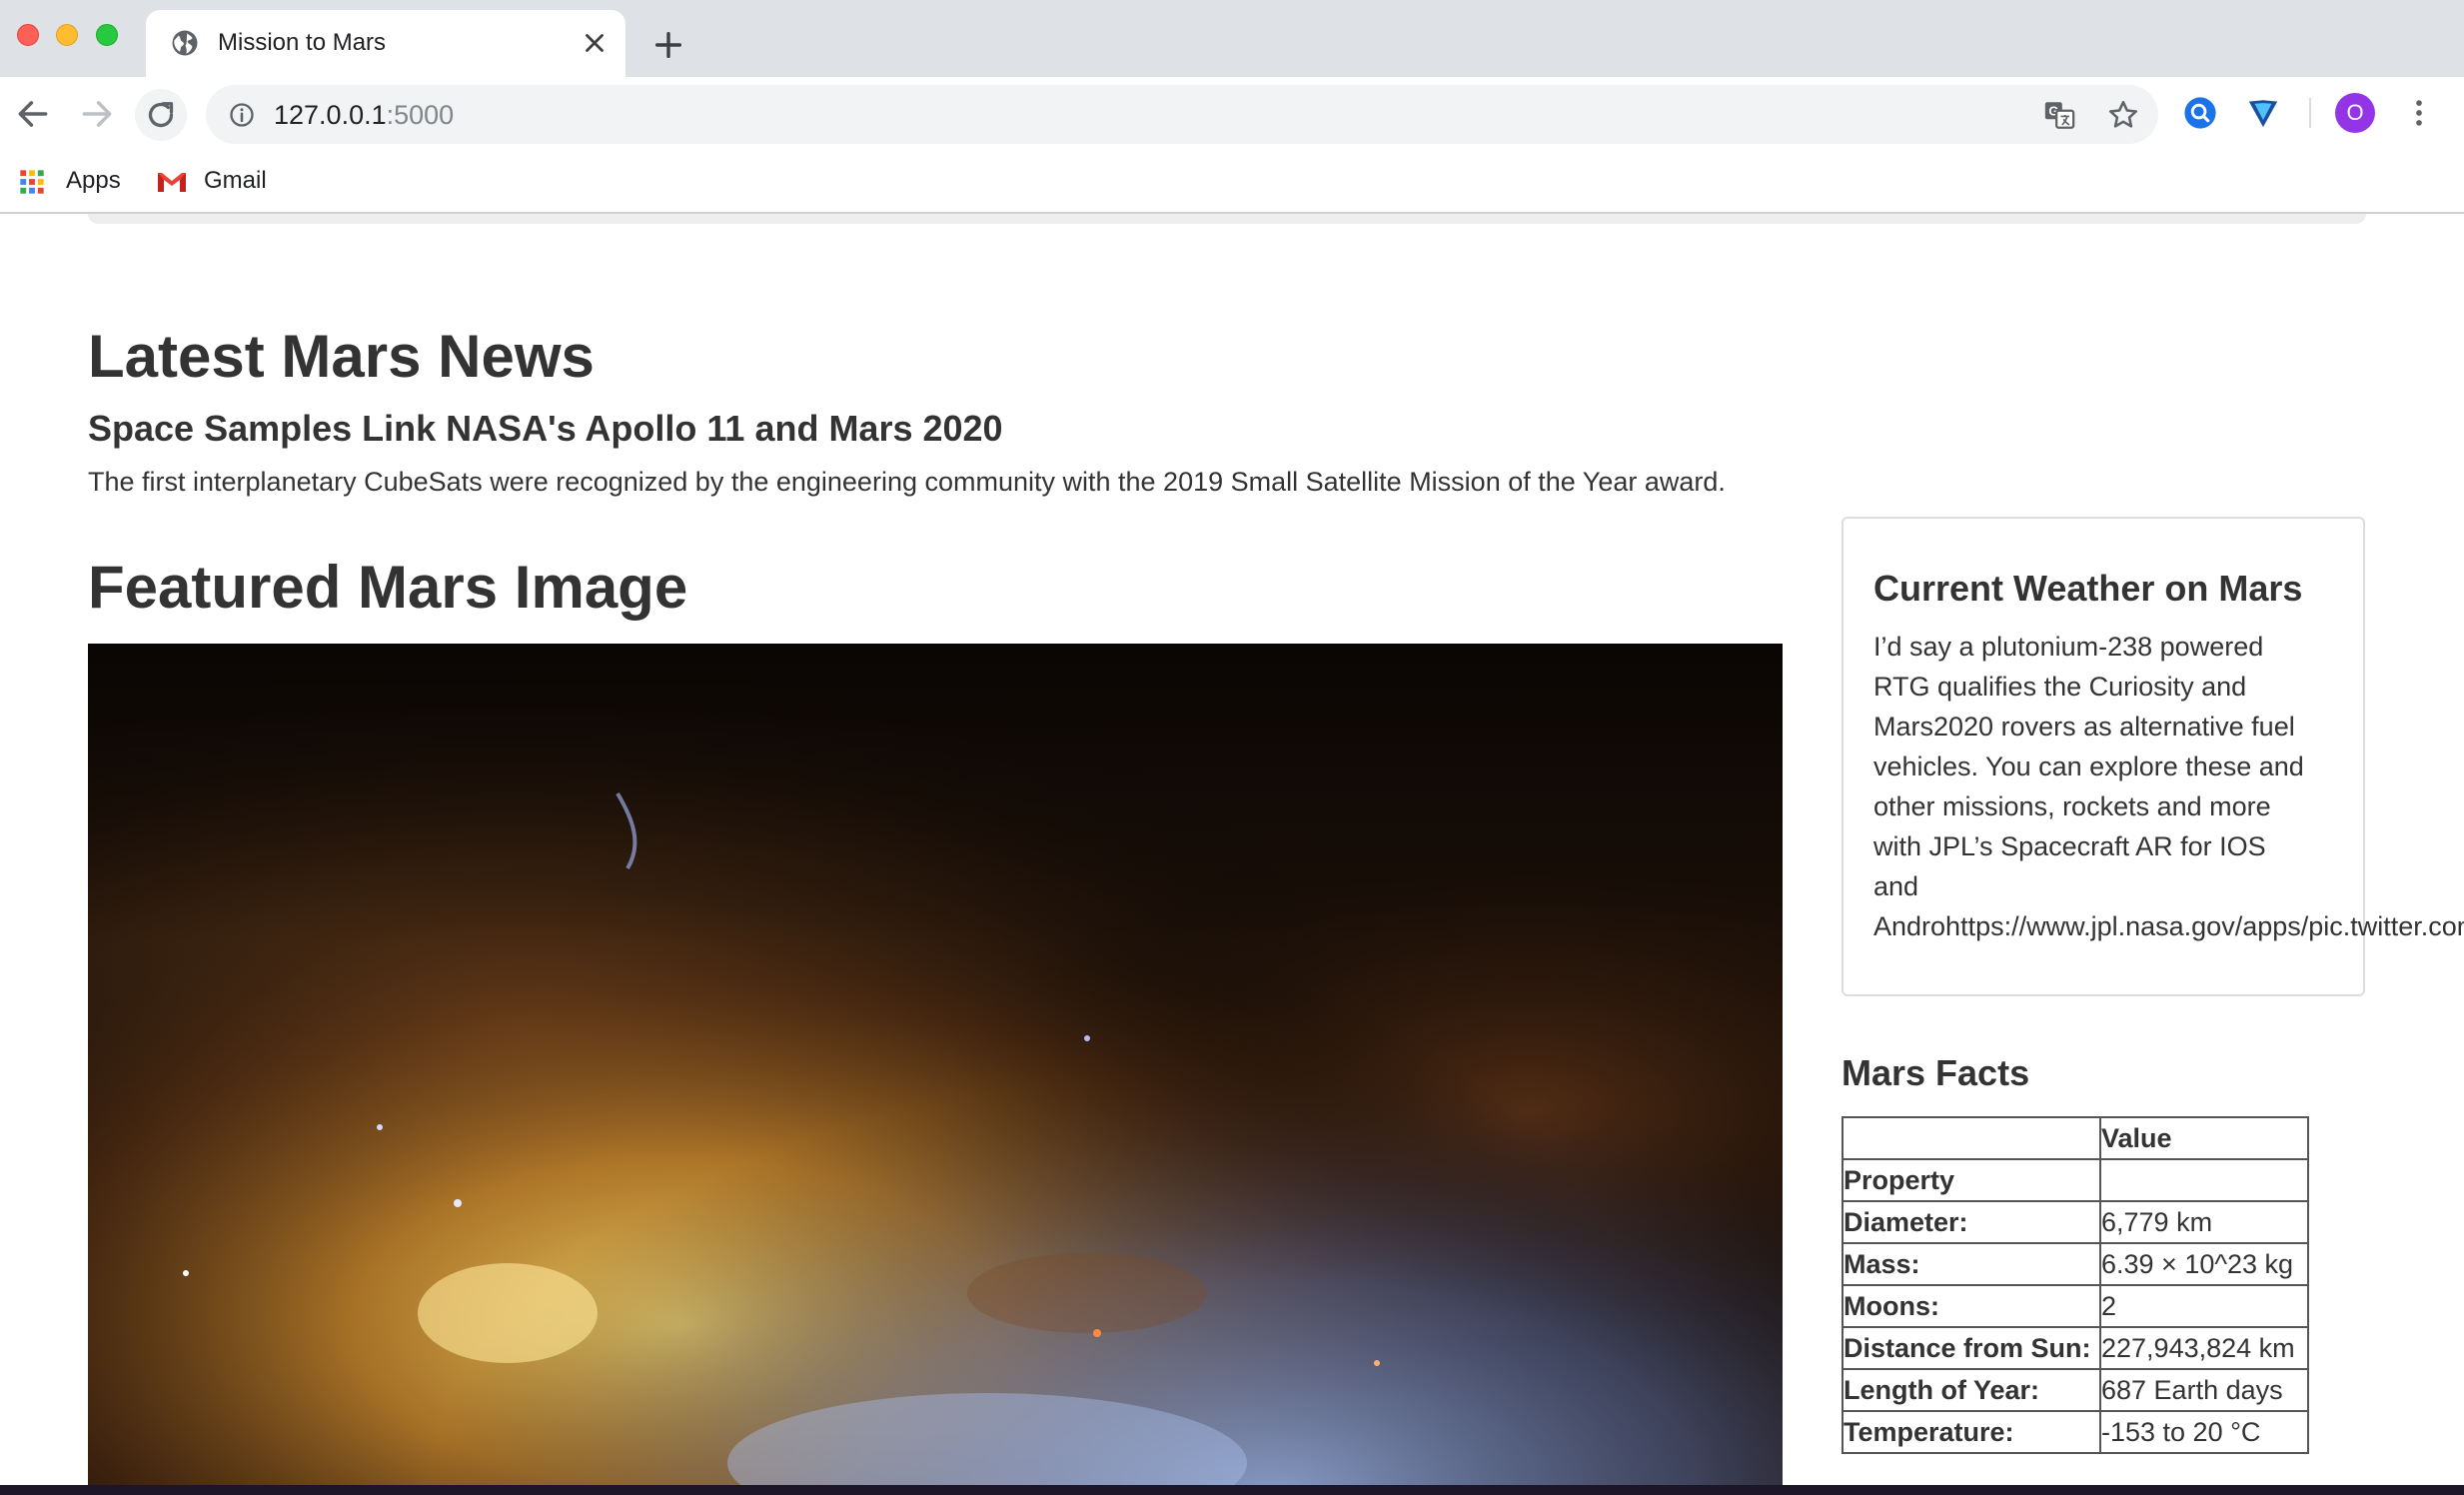 The image size is (2464, 1495). I want to click on new-tab-icon, so click(668, 45).